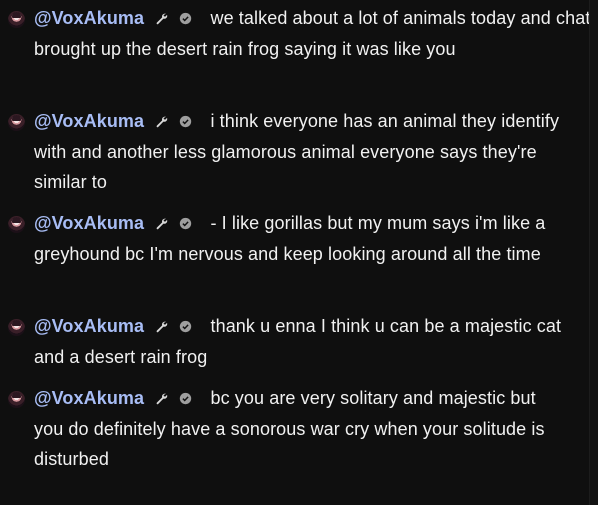 Image resolution: width=598 pixels, height=505 pixels. What do you see at coordinates (593, 252) in the screenshot?
I see `scrollbar-track` at bounding box center [593, 252].